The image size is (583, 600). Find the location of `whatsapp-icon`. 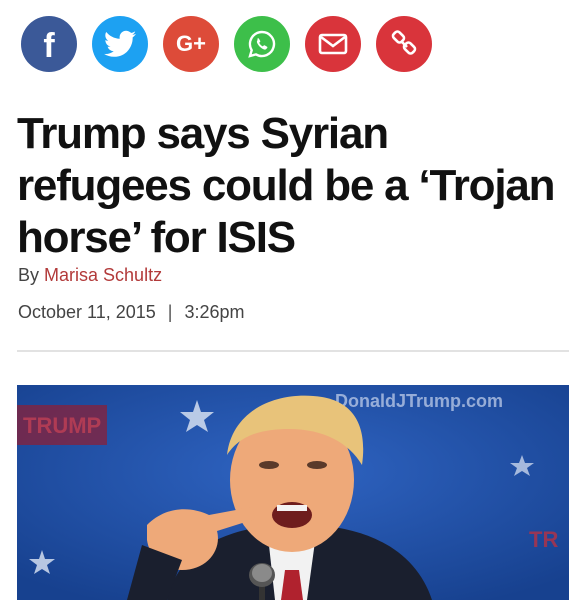

whatsapp-icon is located at coordinates (262, 44).